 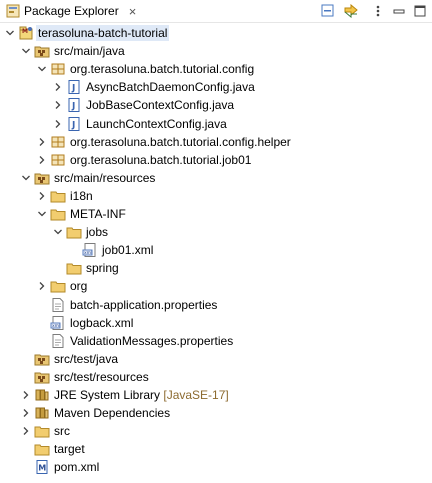 I want to click on tree-item: org.terasoluna.batch.tutorial.config, so click(x=216, y=69).